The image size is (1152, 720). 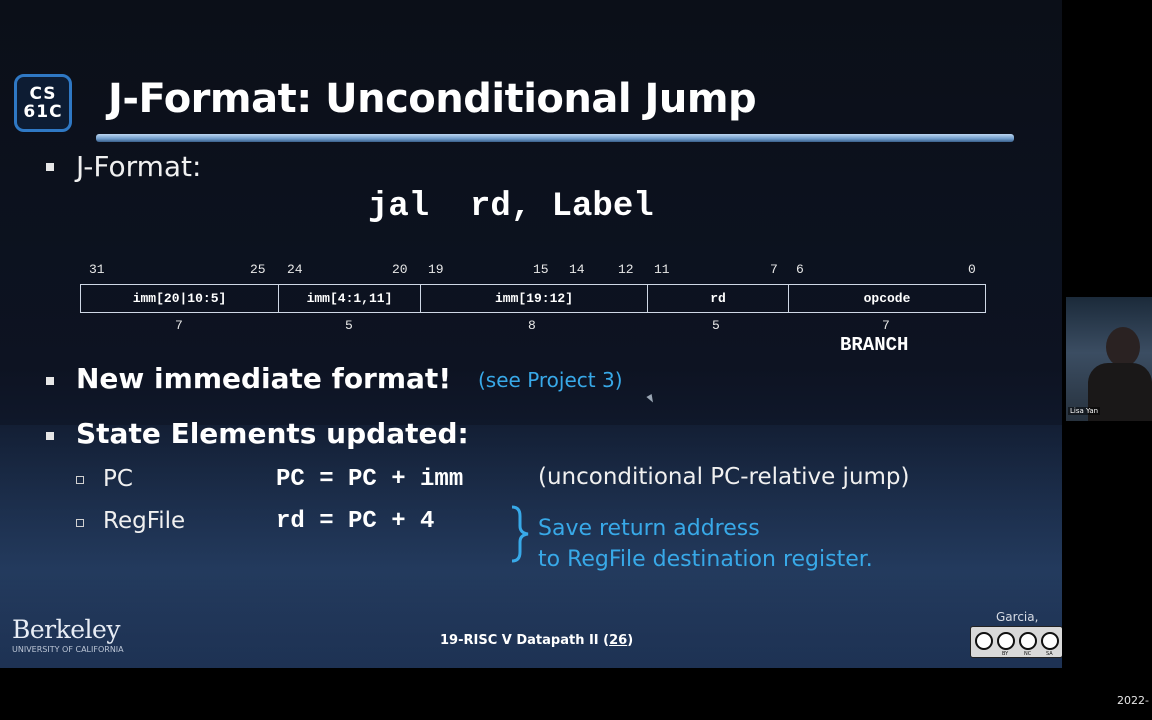 I want to click on cs61c-logo: CS 61C, so click(x=43, y=103).